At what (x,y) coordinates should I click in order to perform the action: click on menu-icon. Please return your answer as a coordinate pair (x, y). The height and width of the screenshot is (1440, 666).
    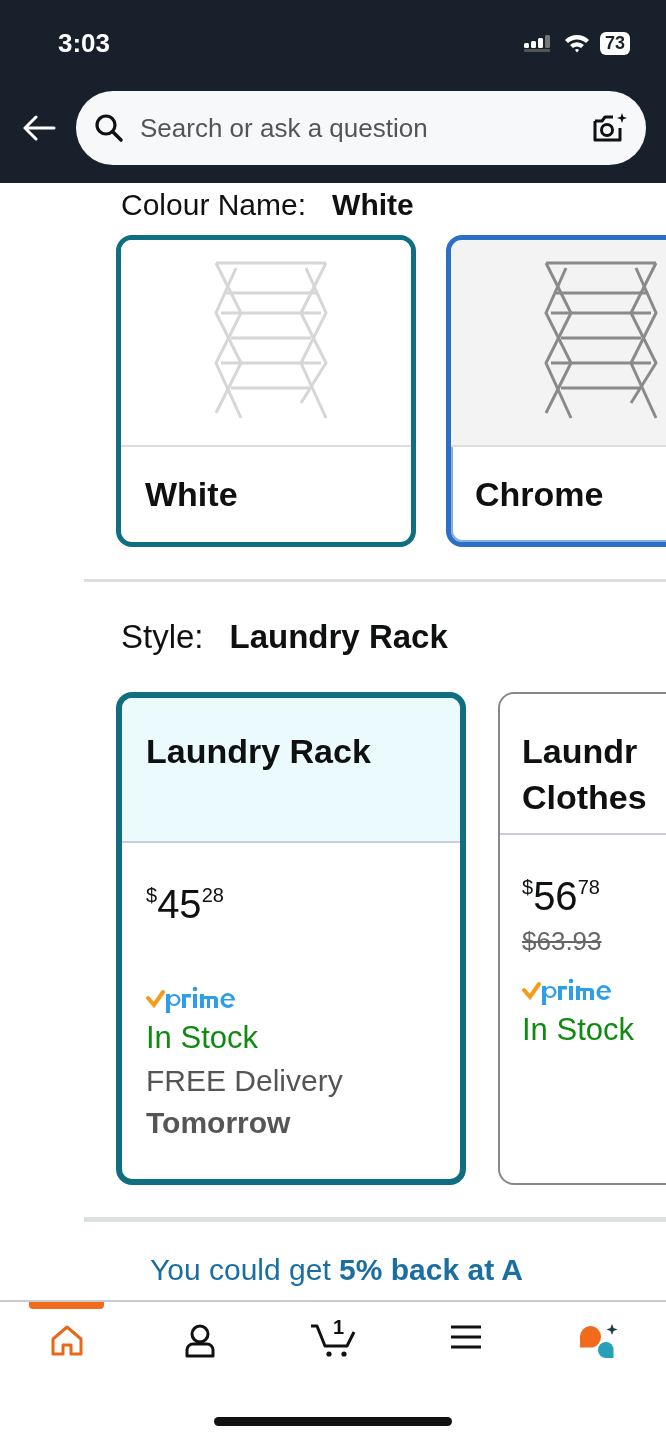
    Looking at the image, I should click on (466, 1337).